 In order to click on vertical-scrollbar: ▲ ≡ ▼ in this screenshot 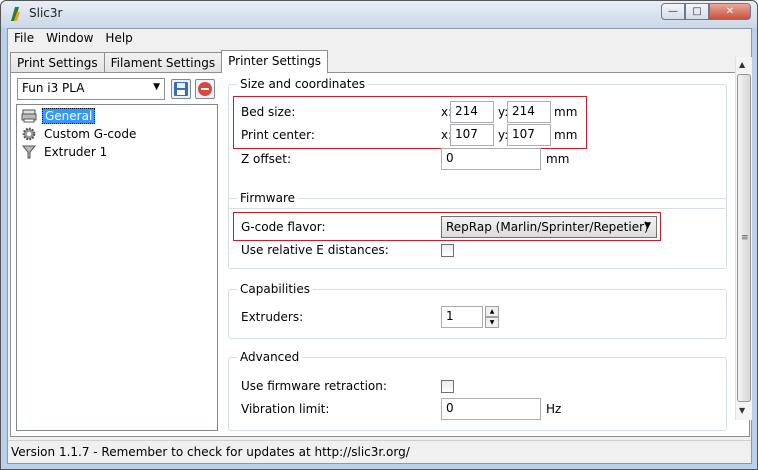, I will do `click(743, 238)`.